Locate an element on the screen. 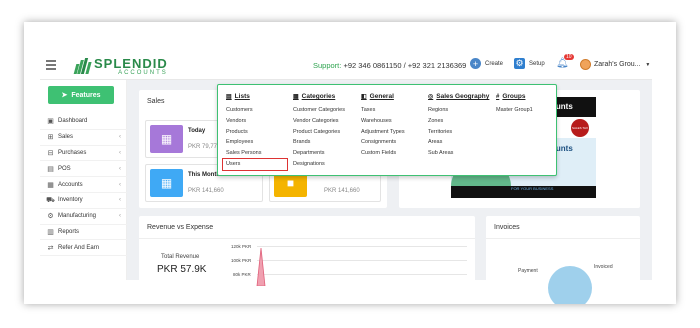 Image resolution: width=700 pixels, height=328 pixels. invoices-card: Invoices Payment Invoiced is located at coordinates (563, 260).